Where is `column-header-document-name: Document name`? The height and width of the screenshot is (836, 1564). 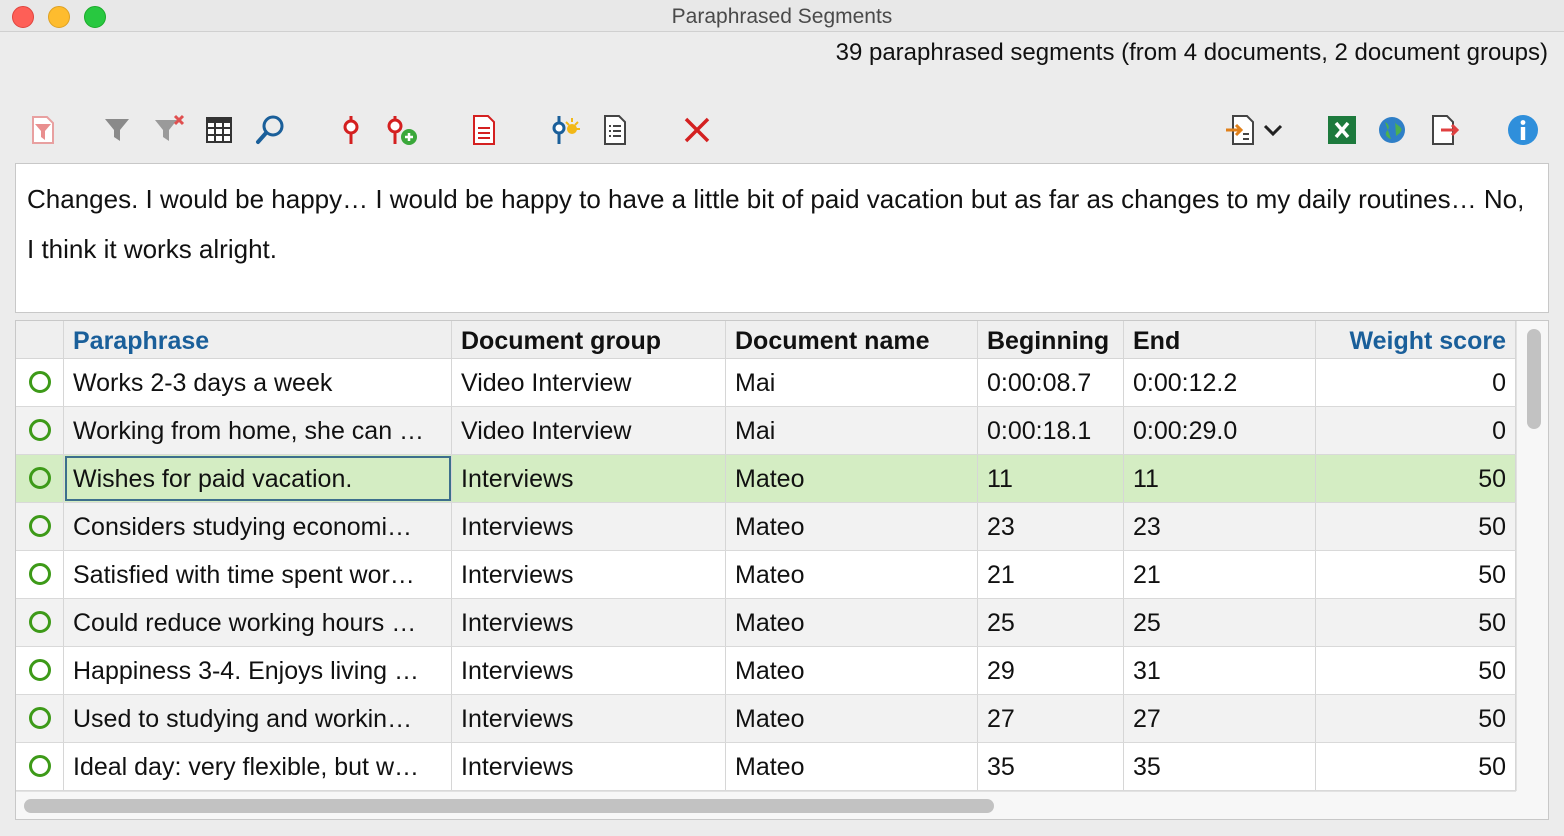
column-header-document-name: Document name is located at coordinates (852, 340).